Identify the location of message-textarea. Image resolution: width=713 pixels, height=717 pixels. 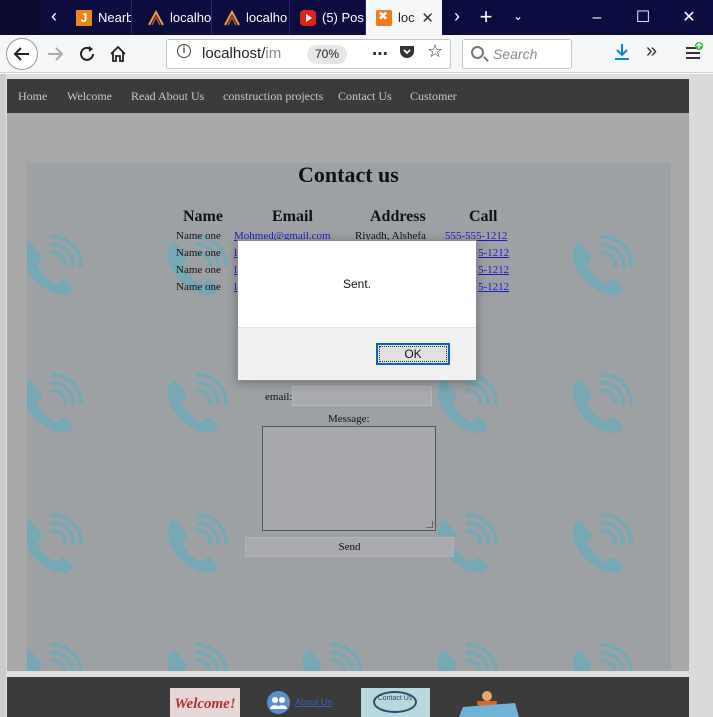
(349, 478).